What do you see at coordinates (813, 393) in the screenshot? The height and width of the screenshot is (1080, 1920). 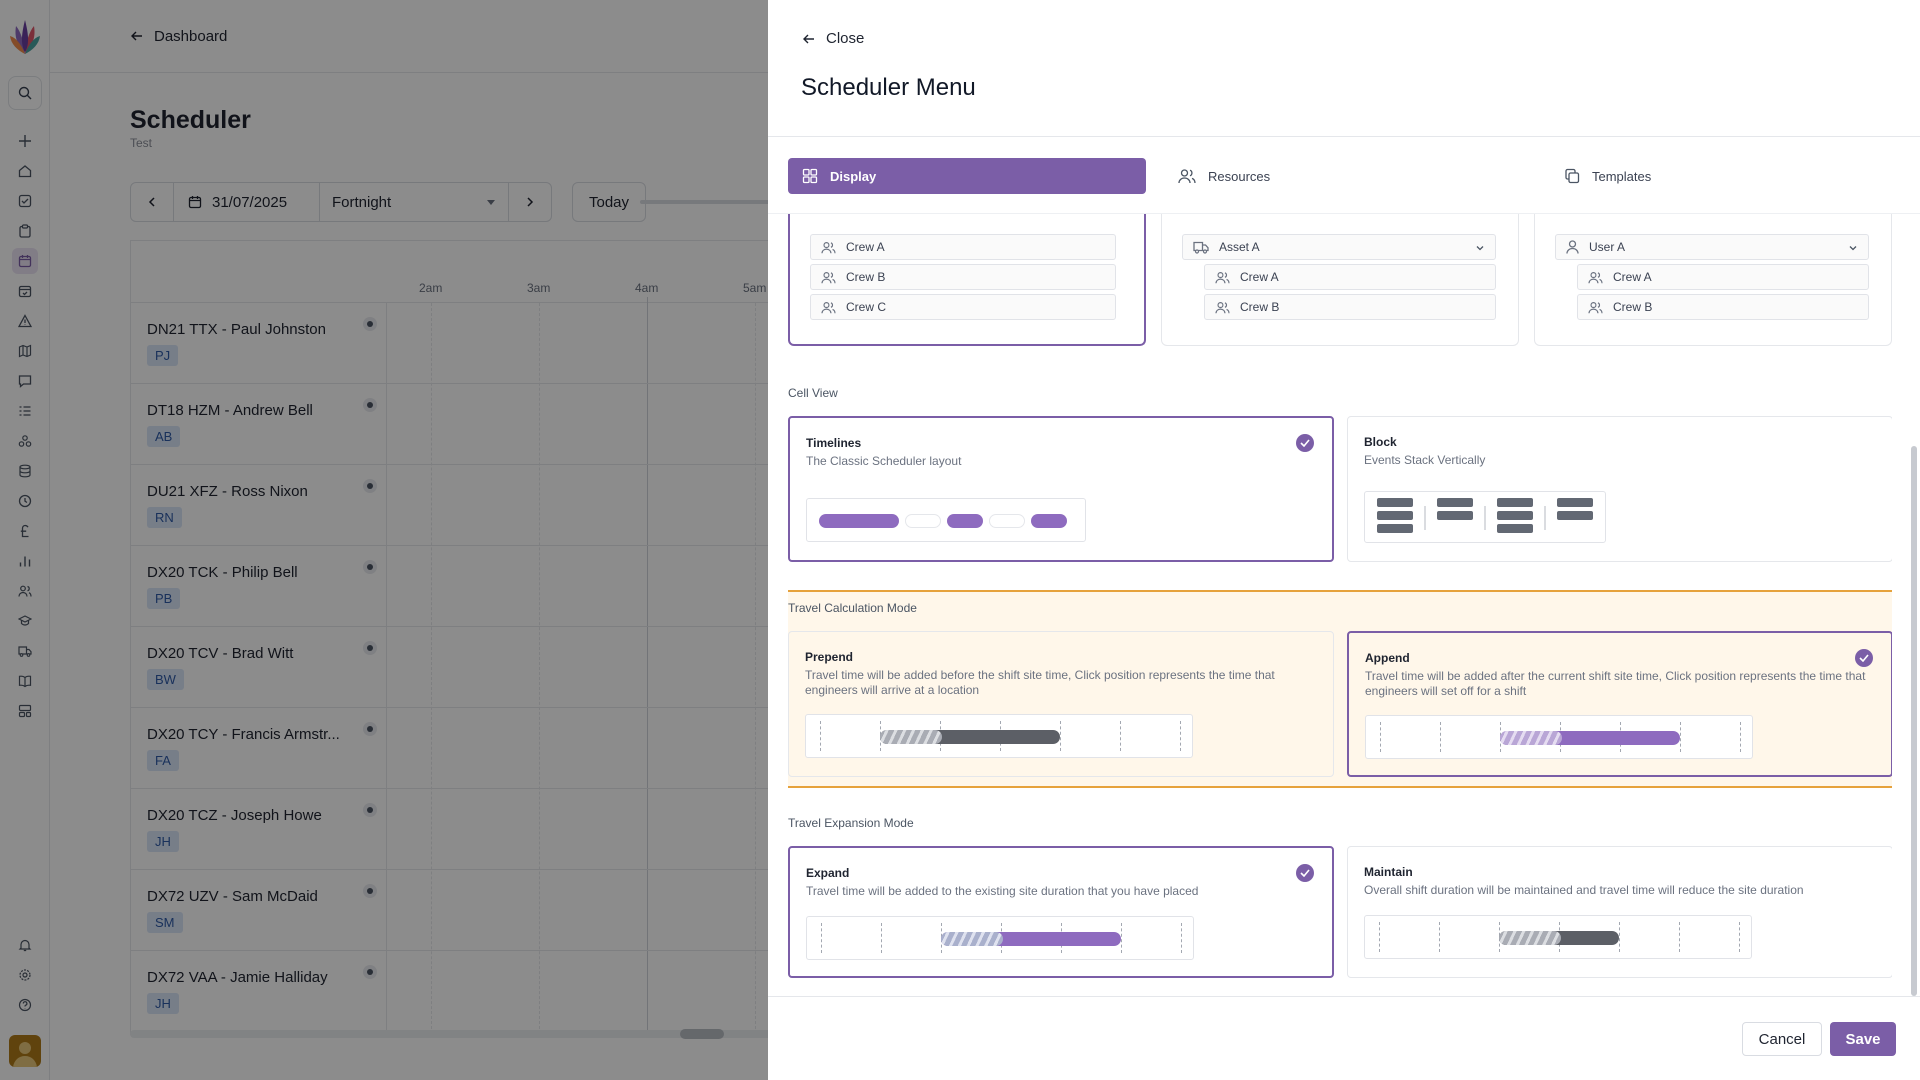 I see `cell-view-label: Cell View` at bounding box center [813, 393].